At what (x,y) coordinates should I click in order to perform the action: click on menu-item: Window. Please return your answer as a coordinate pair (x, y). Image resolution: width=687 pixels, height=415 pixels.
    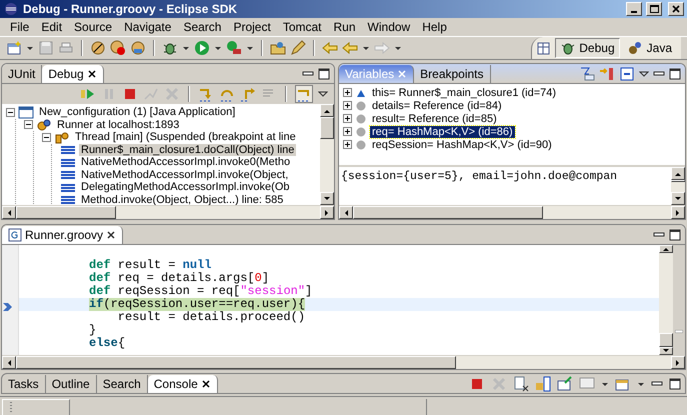
    Looking at the image, I should click on (389, 27).